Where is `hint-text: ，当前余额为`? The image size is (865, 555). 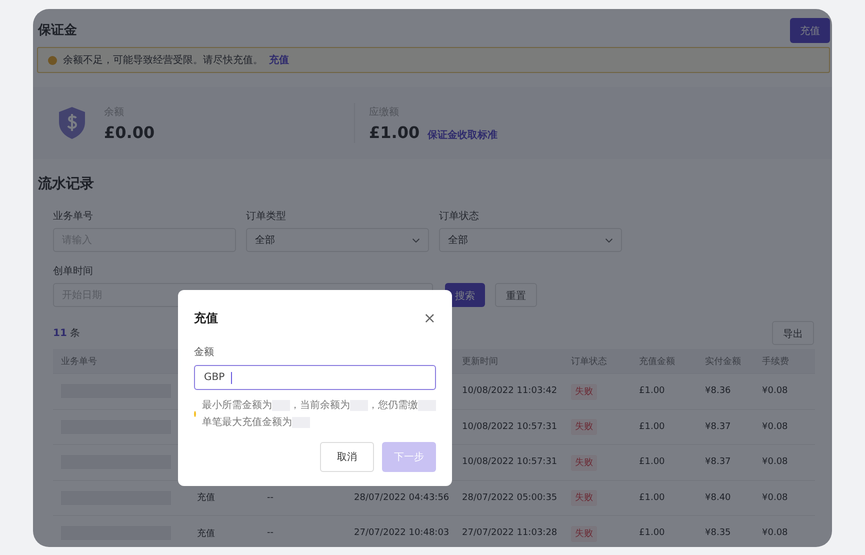
hint-text: ，当前余额为 is located at coordinates (320, 405).